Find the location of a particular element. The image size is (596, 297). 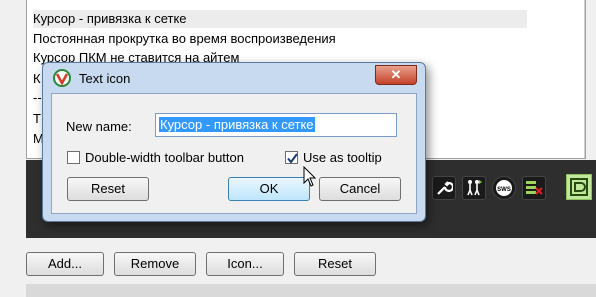

checkmark-icon is located at coordinates (292, 158).